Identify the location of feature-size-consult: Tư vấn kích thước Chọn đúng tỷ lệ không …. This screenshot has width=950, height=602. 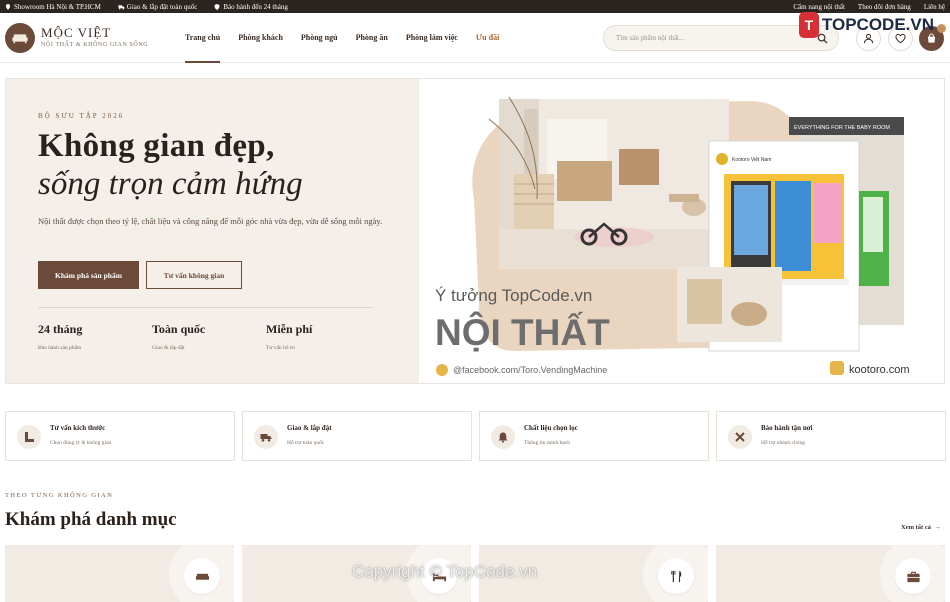
(120, 436).